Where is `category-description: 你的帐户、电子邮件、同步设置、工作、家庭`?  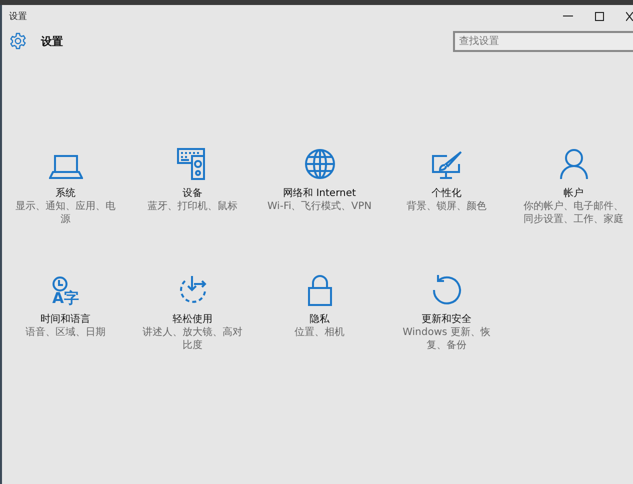 category-description: 你的帐户、电子邮件、同步设置、工作、家庭 is located at coordinates (573, 213).